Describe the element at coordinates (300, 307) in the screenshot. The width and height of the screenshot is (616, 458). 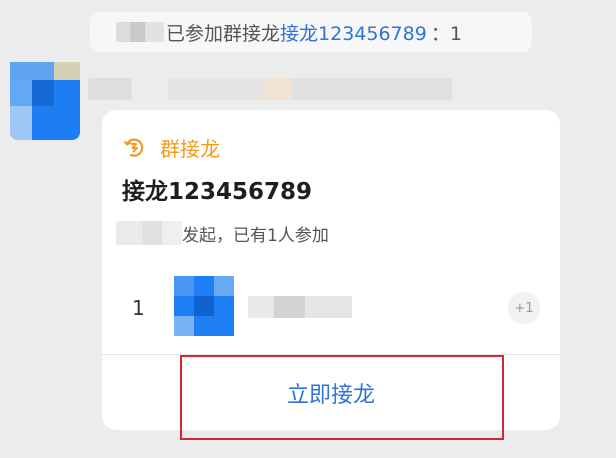
I see `blurred-participant-name` at that location.